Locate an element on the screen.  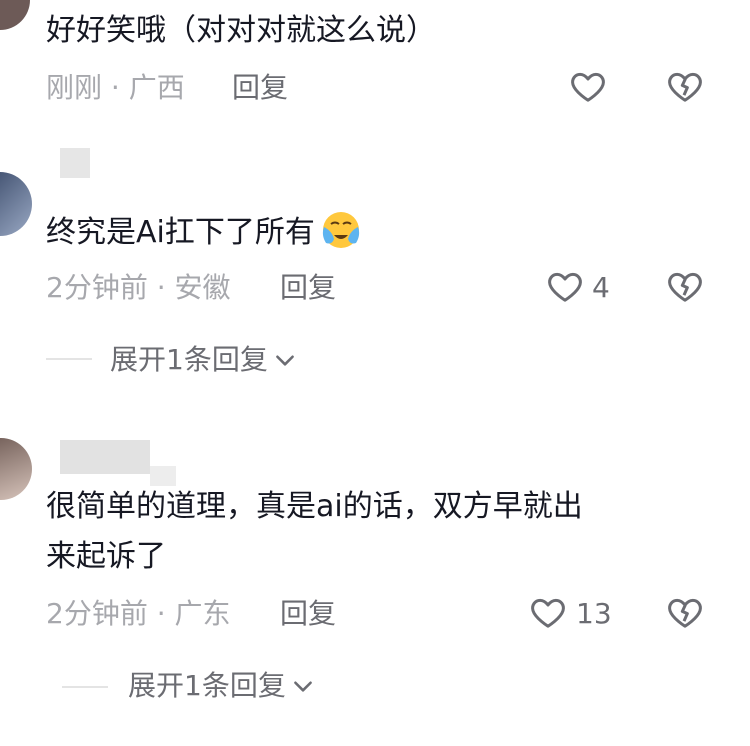
comment-text: 好好笑哦（对对对就这么说） is located at coordinates (241, 30).